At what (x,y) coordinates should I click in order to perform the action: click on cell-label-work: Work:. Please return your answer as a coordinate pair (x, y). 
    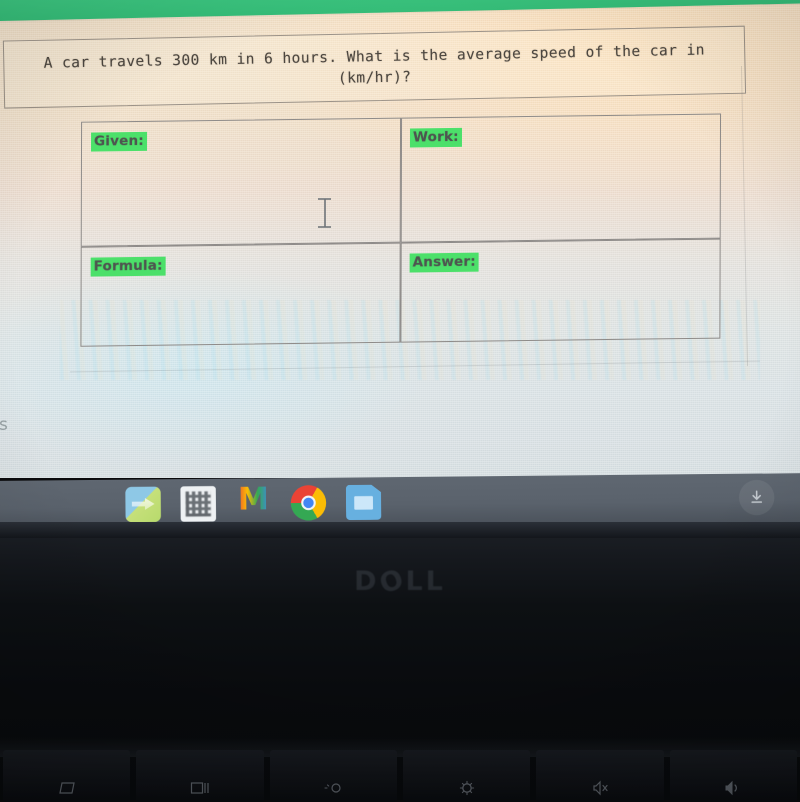
    Looking at the image, I should click on (435, 137).